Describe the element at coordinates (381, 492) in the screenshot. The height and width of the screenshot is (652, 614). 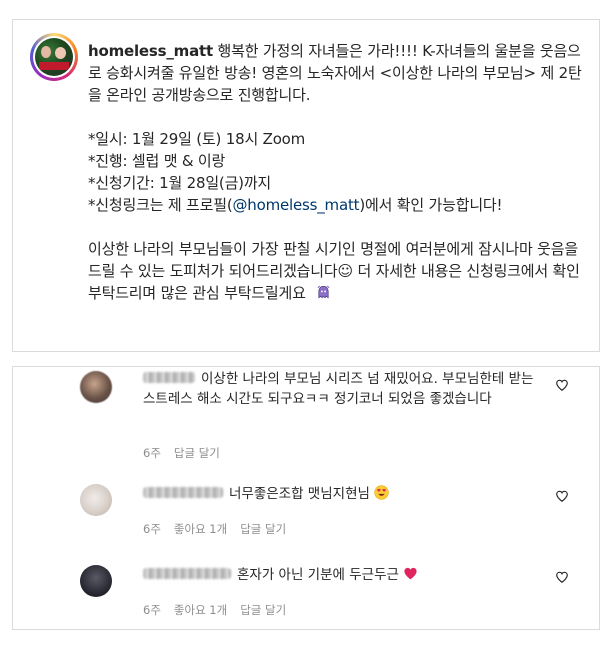
I see `heart-eyes-emoji` at that location.